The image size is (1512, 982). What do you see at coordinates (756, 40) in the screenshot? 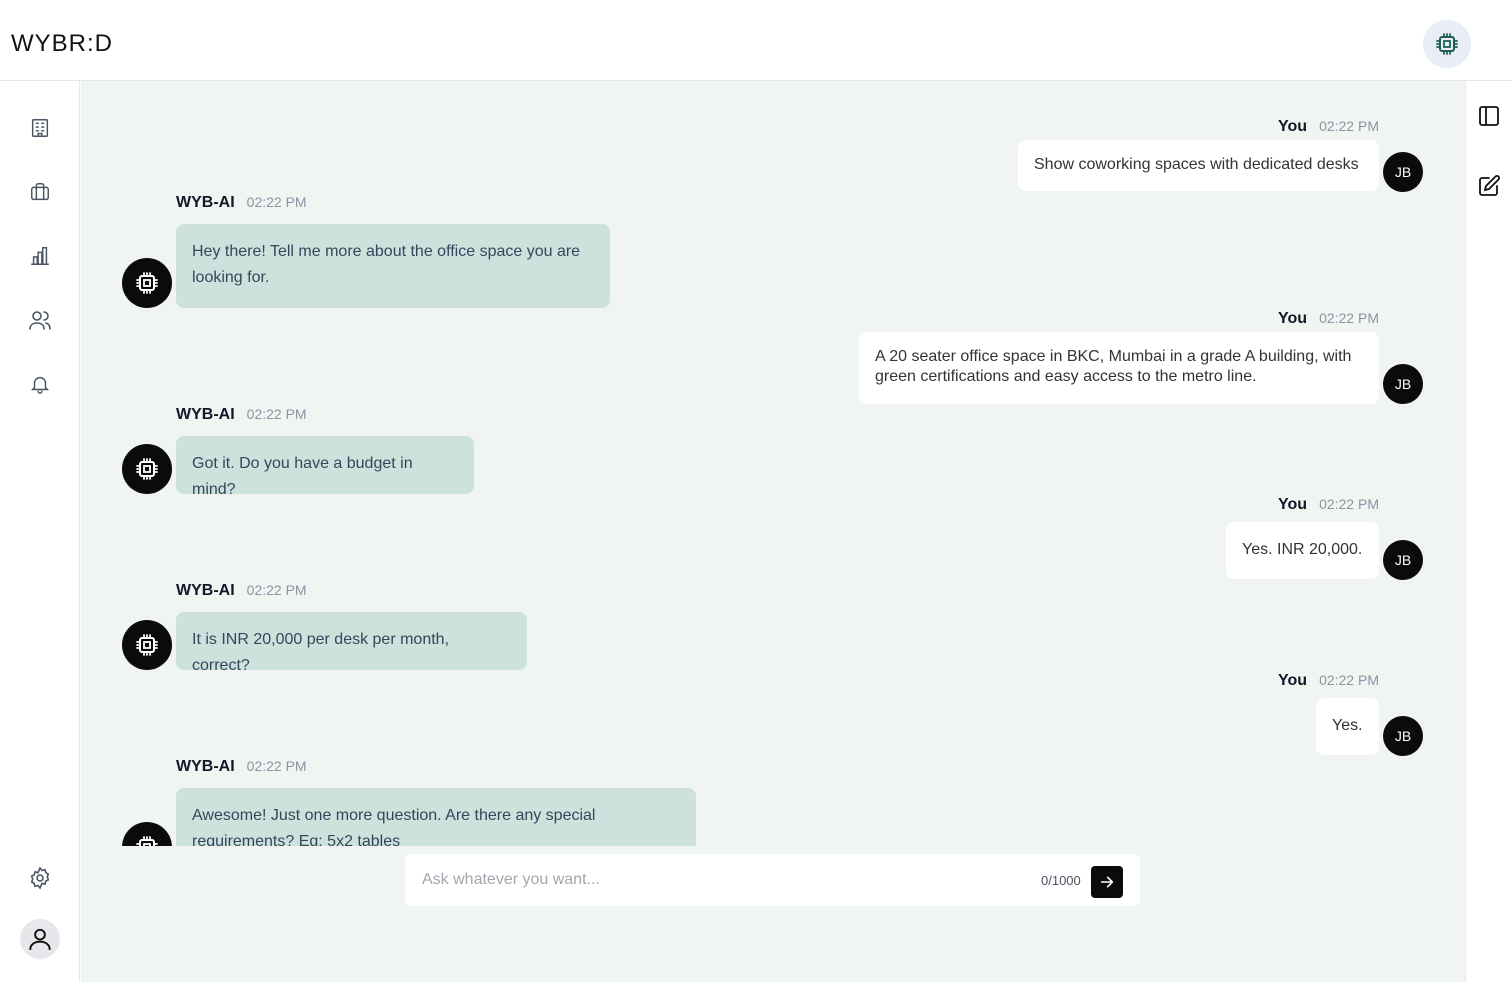
I see `top-bar: WYBR:D` at bounding box center [756, 40].